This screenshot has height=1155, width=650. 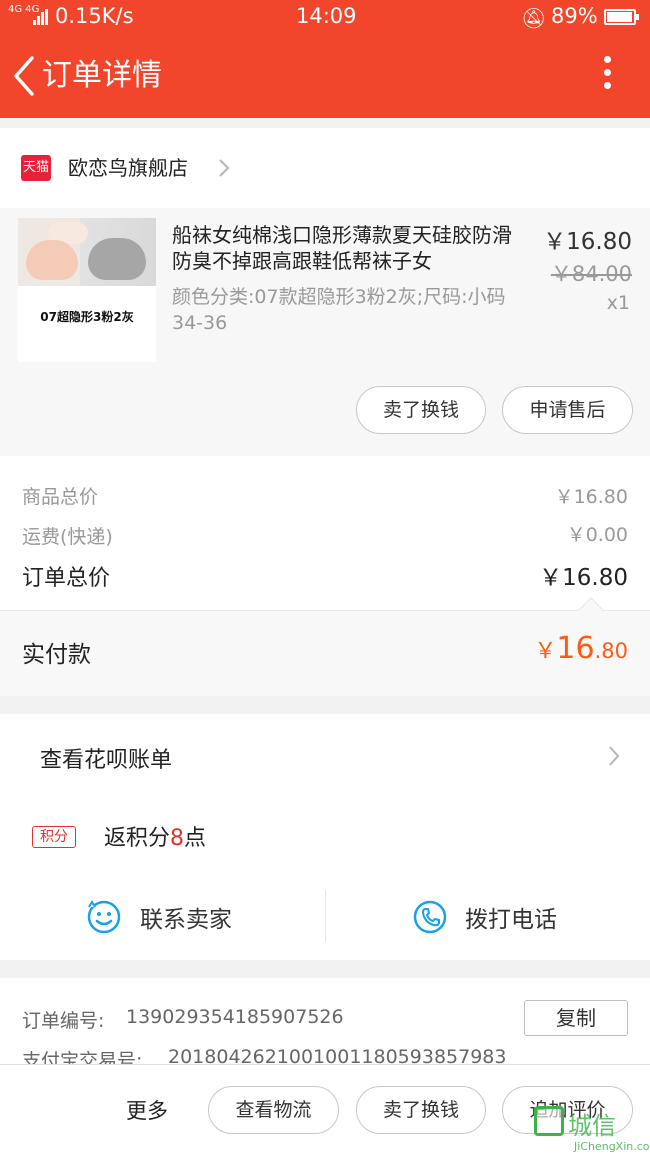 What do you see at coordinates (574, 16) in the screenshot?
I see `battery-percent: 89%` at bounding box center [574, 16].